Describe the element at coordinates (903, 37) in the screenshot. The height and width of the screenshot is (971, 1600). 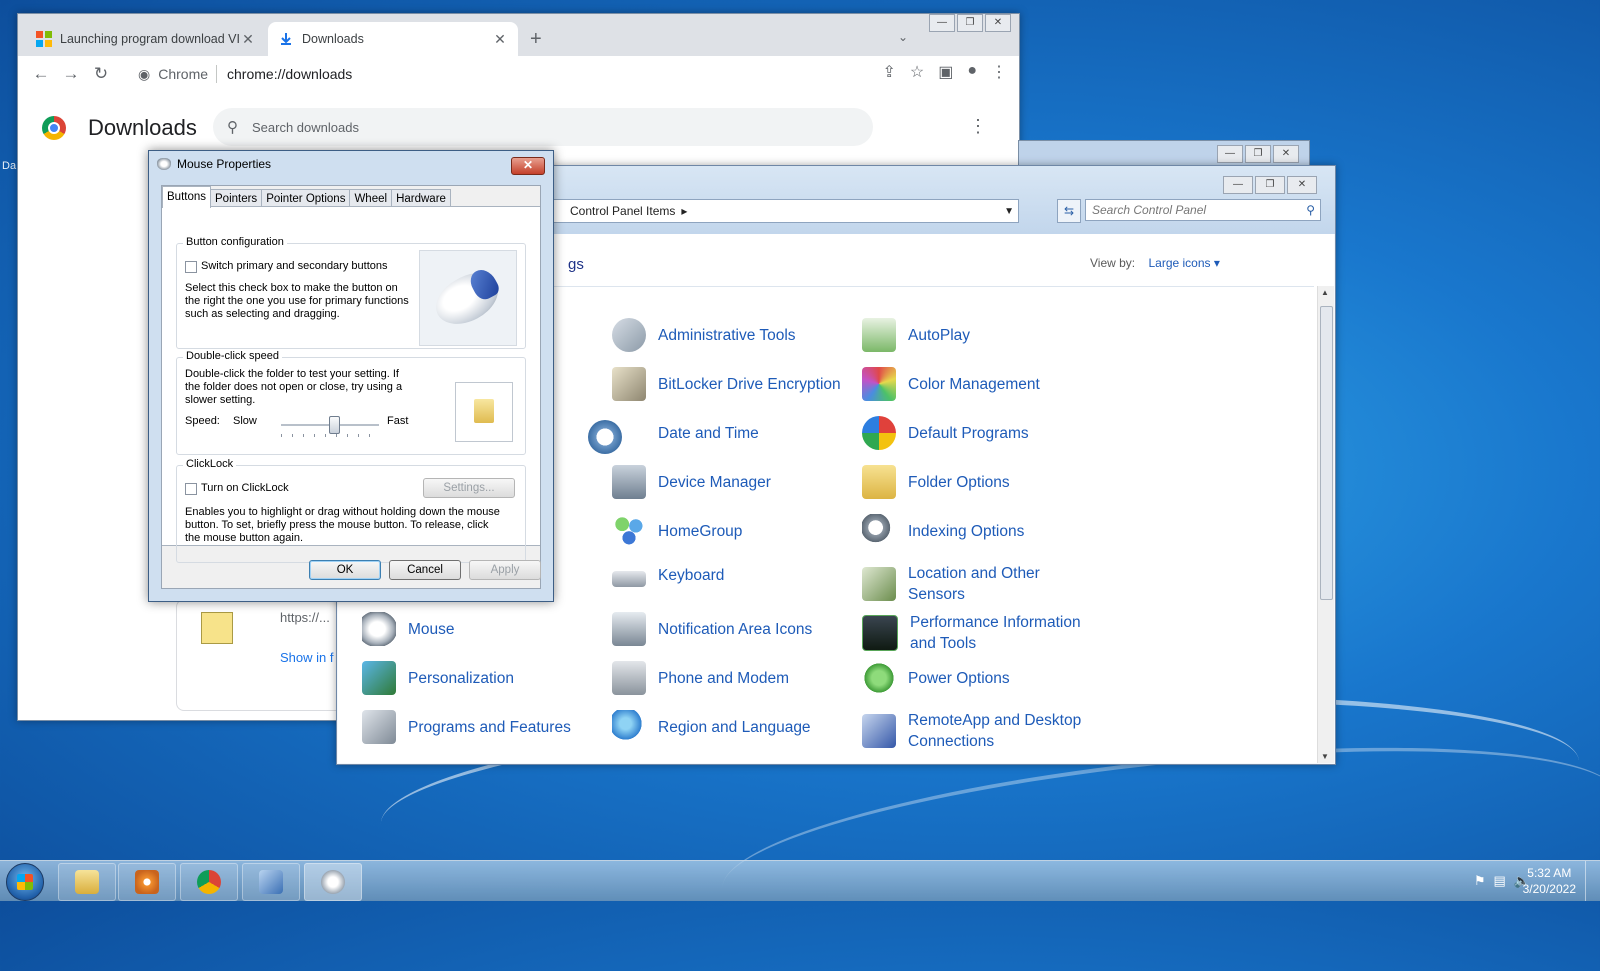
I see `tab-search-chevron-icon: ⌄` at that location.